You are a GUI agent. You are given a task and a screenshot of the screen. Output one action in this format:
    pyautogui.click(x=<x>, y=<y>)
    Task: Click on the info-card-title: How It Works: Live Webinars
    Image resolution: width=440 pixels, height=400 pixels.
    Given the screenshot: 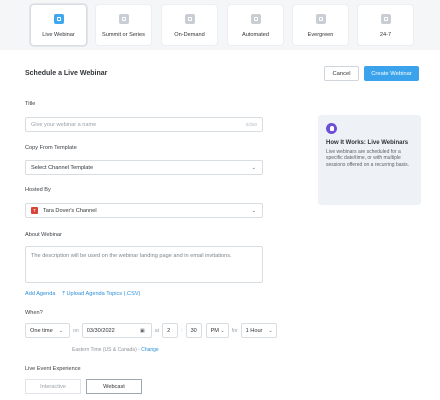 What is the action you would take?
    pyautogui.click(x=367, y=143)
    